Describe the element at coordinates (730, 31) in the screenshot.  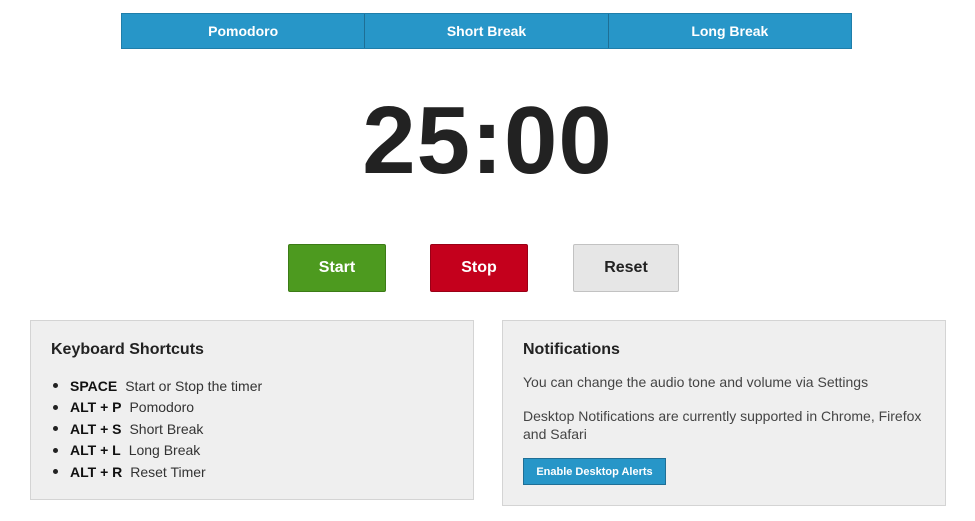
I see `tab-long-break: Long Break` at that location.